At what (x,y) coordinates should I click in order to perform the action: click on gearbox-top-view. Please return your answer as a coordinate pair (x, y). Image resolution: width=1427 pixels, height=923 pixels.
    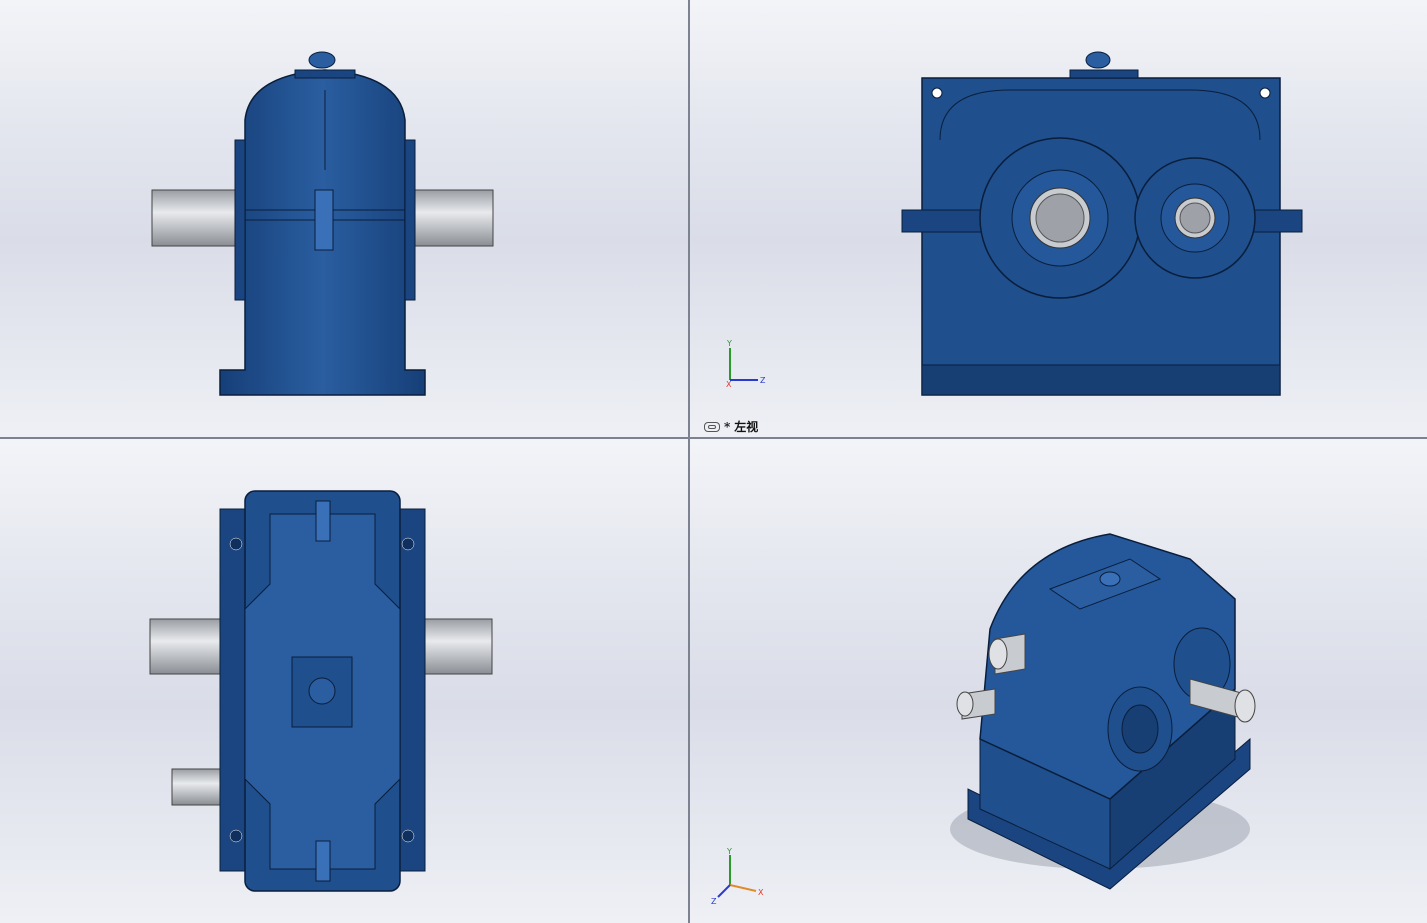
    Looking at the image, I should click on (321, 691).